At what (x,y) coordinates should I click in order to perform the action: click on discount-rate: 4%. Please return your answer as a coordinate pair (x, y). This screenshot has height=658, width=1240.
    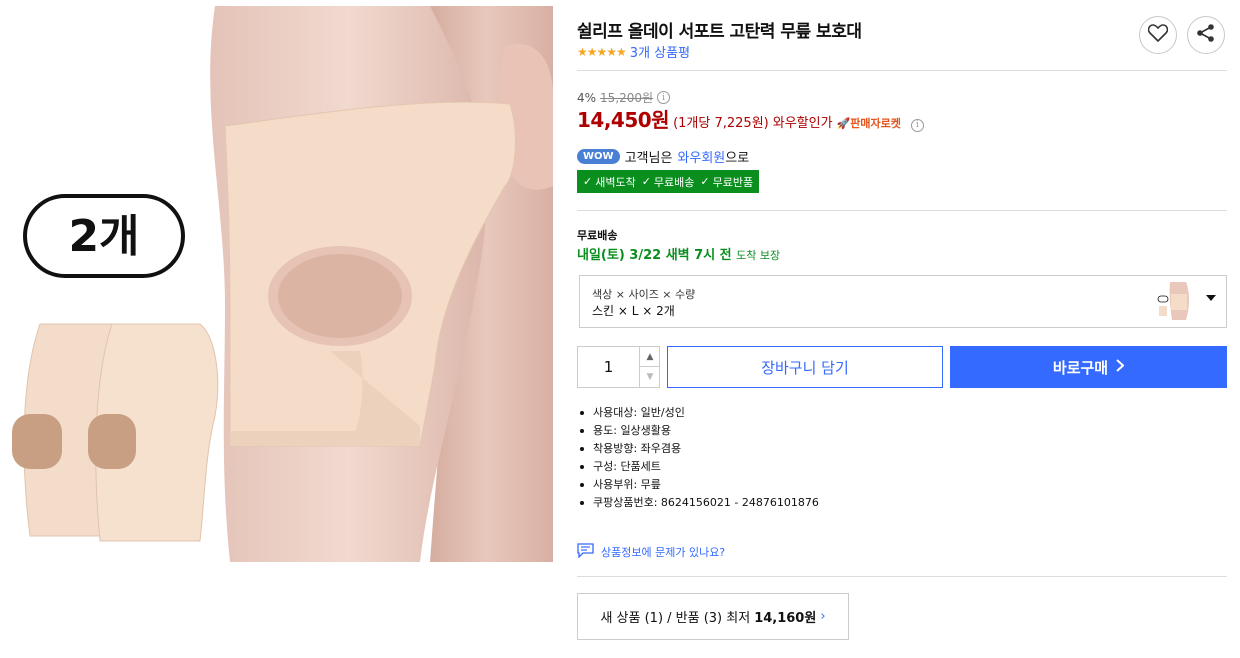
    Looking at the image, I should click on (587, 97).